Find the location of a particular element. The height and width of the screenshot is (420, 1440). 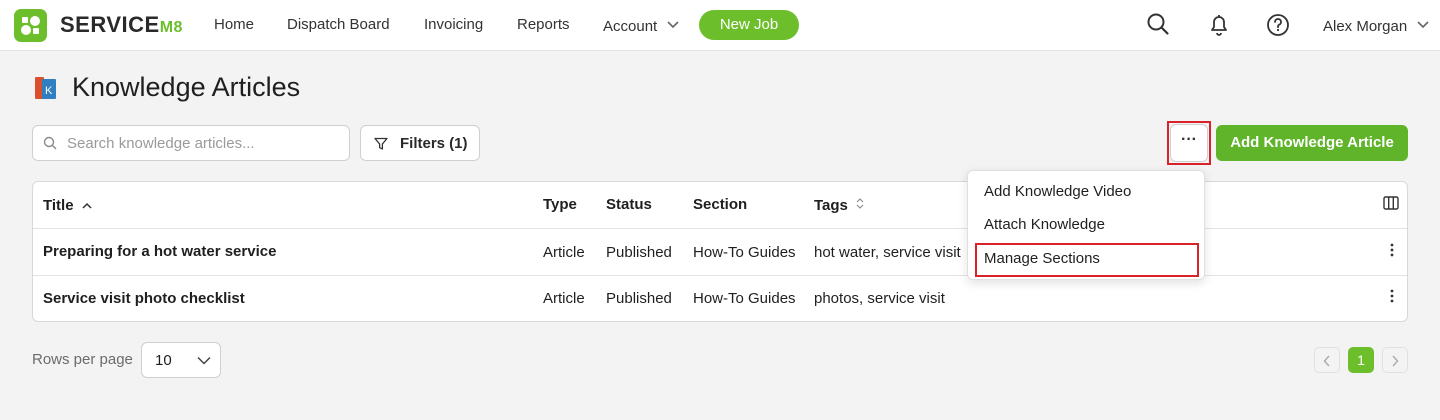

rows-per-page-select: 10 is located at coordinates (181, 360).